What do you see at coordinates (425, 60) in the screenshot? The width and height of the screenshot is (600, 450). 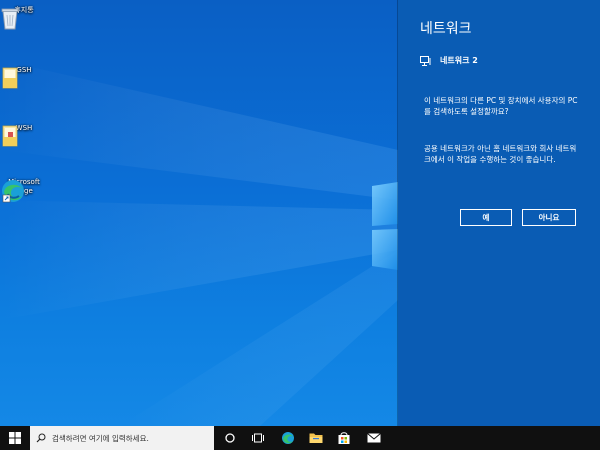 I see `network-monitor-icon` at bounding box center [425, 60].